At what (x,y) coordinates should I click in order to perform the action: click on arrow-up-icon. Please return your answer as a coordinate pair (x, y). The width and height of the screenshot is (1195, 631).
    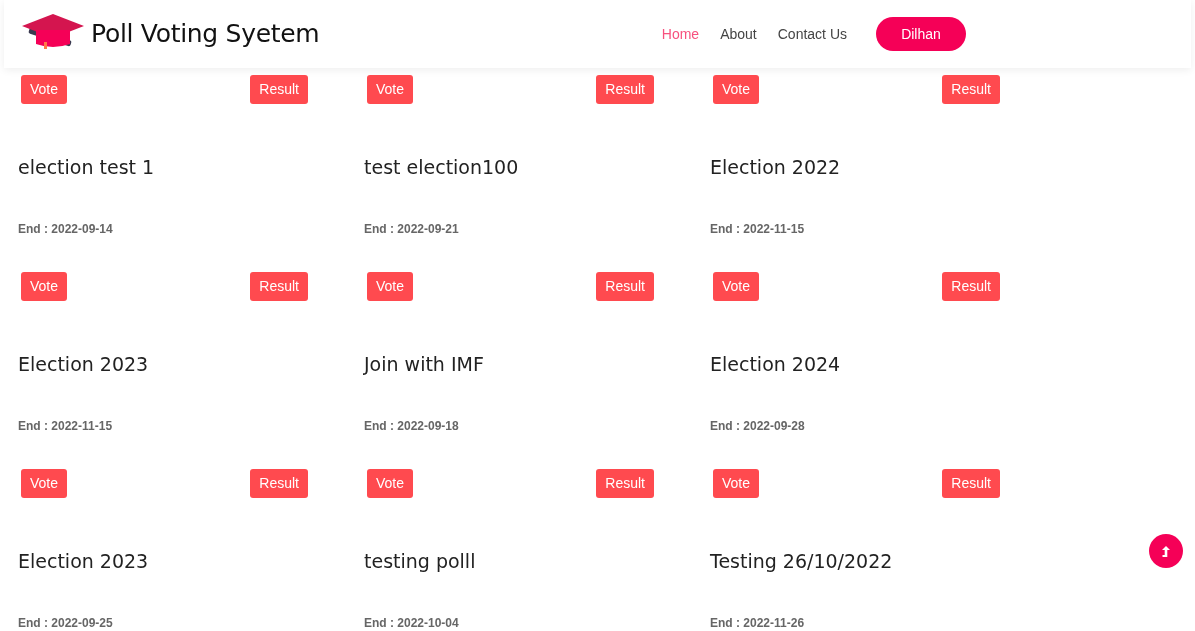
    Looking at the image, I should click on (1166, 551).